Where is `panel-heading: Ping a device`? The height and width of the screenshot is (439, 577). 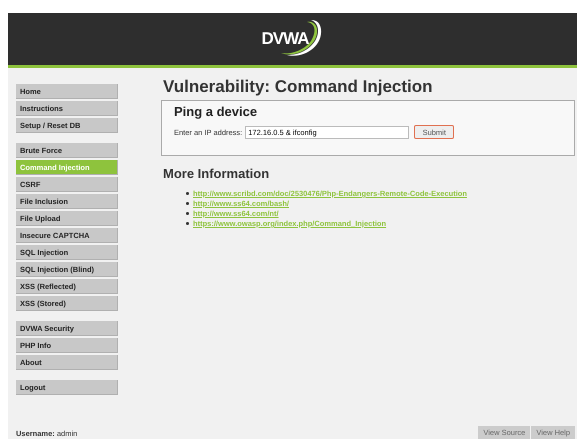
panel-heading: Ping a device is located at coordinates (216, 111).